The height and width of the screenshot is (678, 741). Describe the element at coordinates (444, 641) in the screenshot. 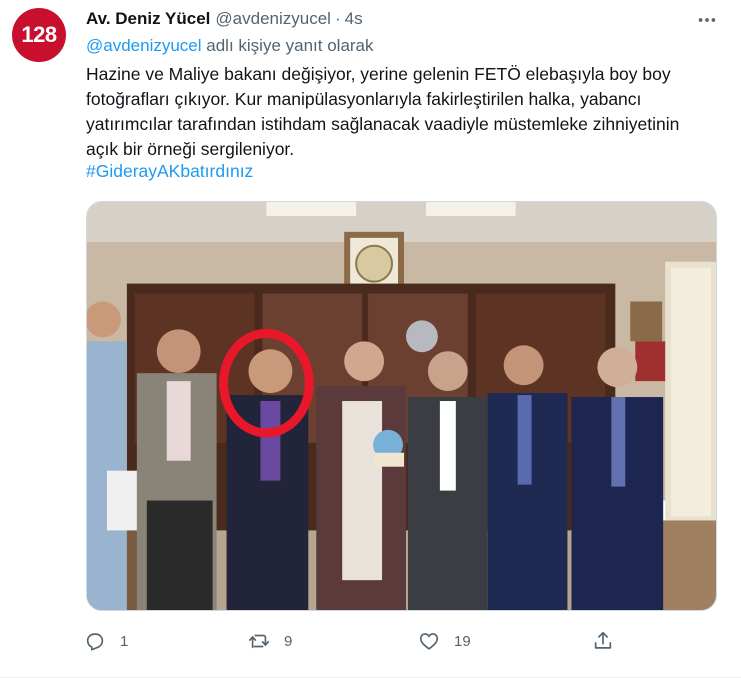

I see `like-button: 19` at that location.